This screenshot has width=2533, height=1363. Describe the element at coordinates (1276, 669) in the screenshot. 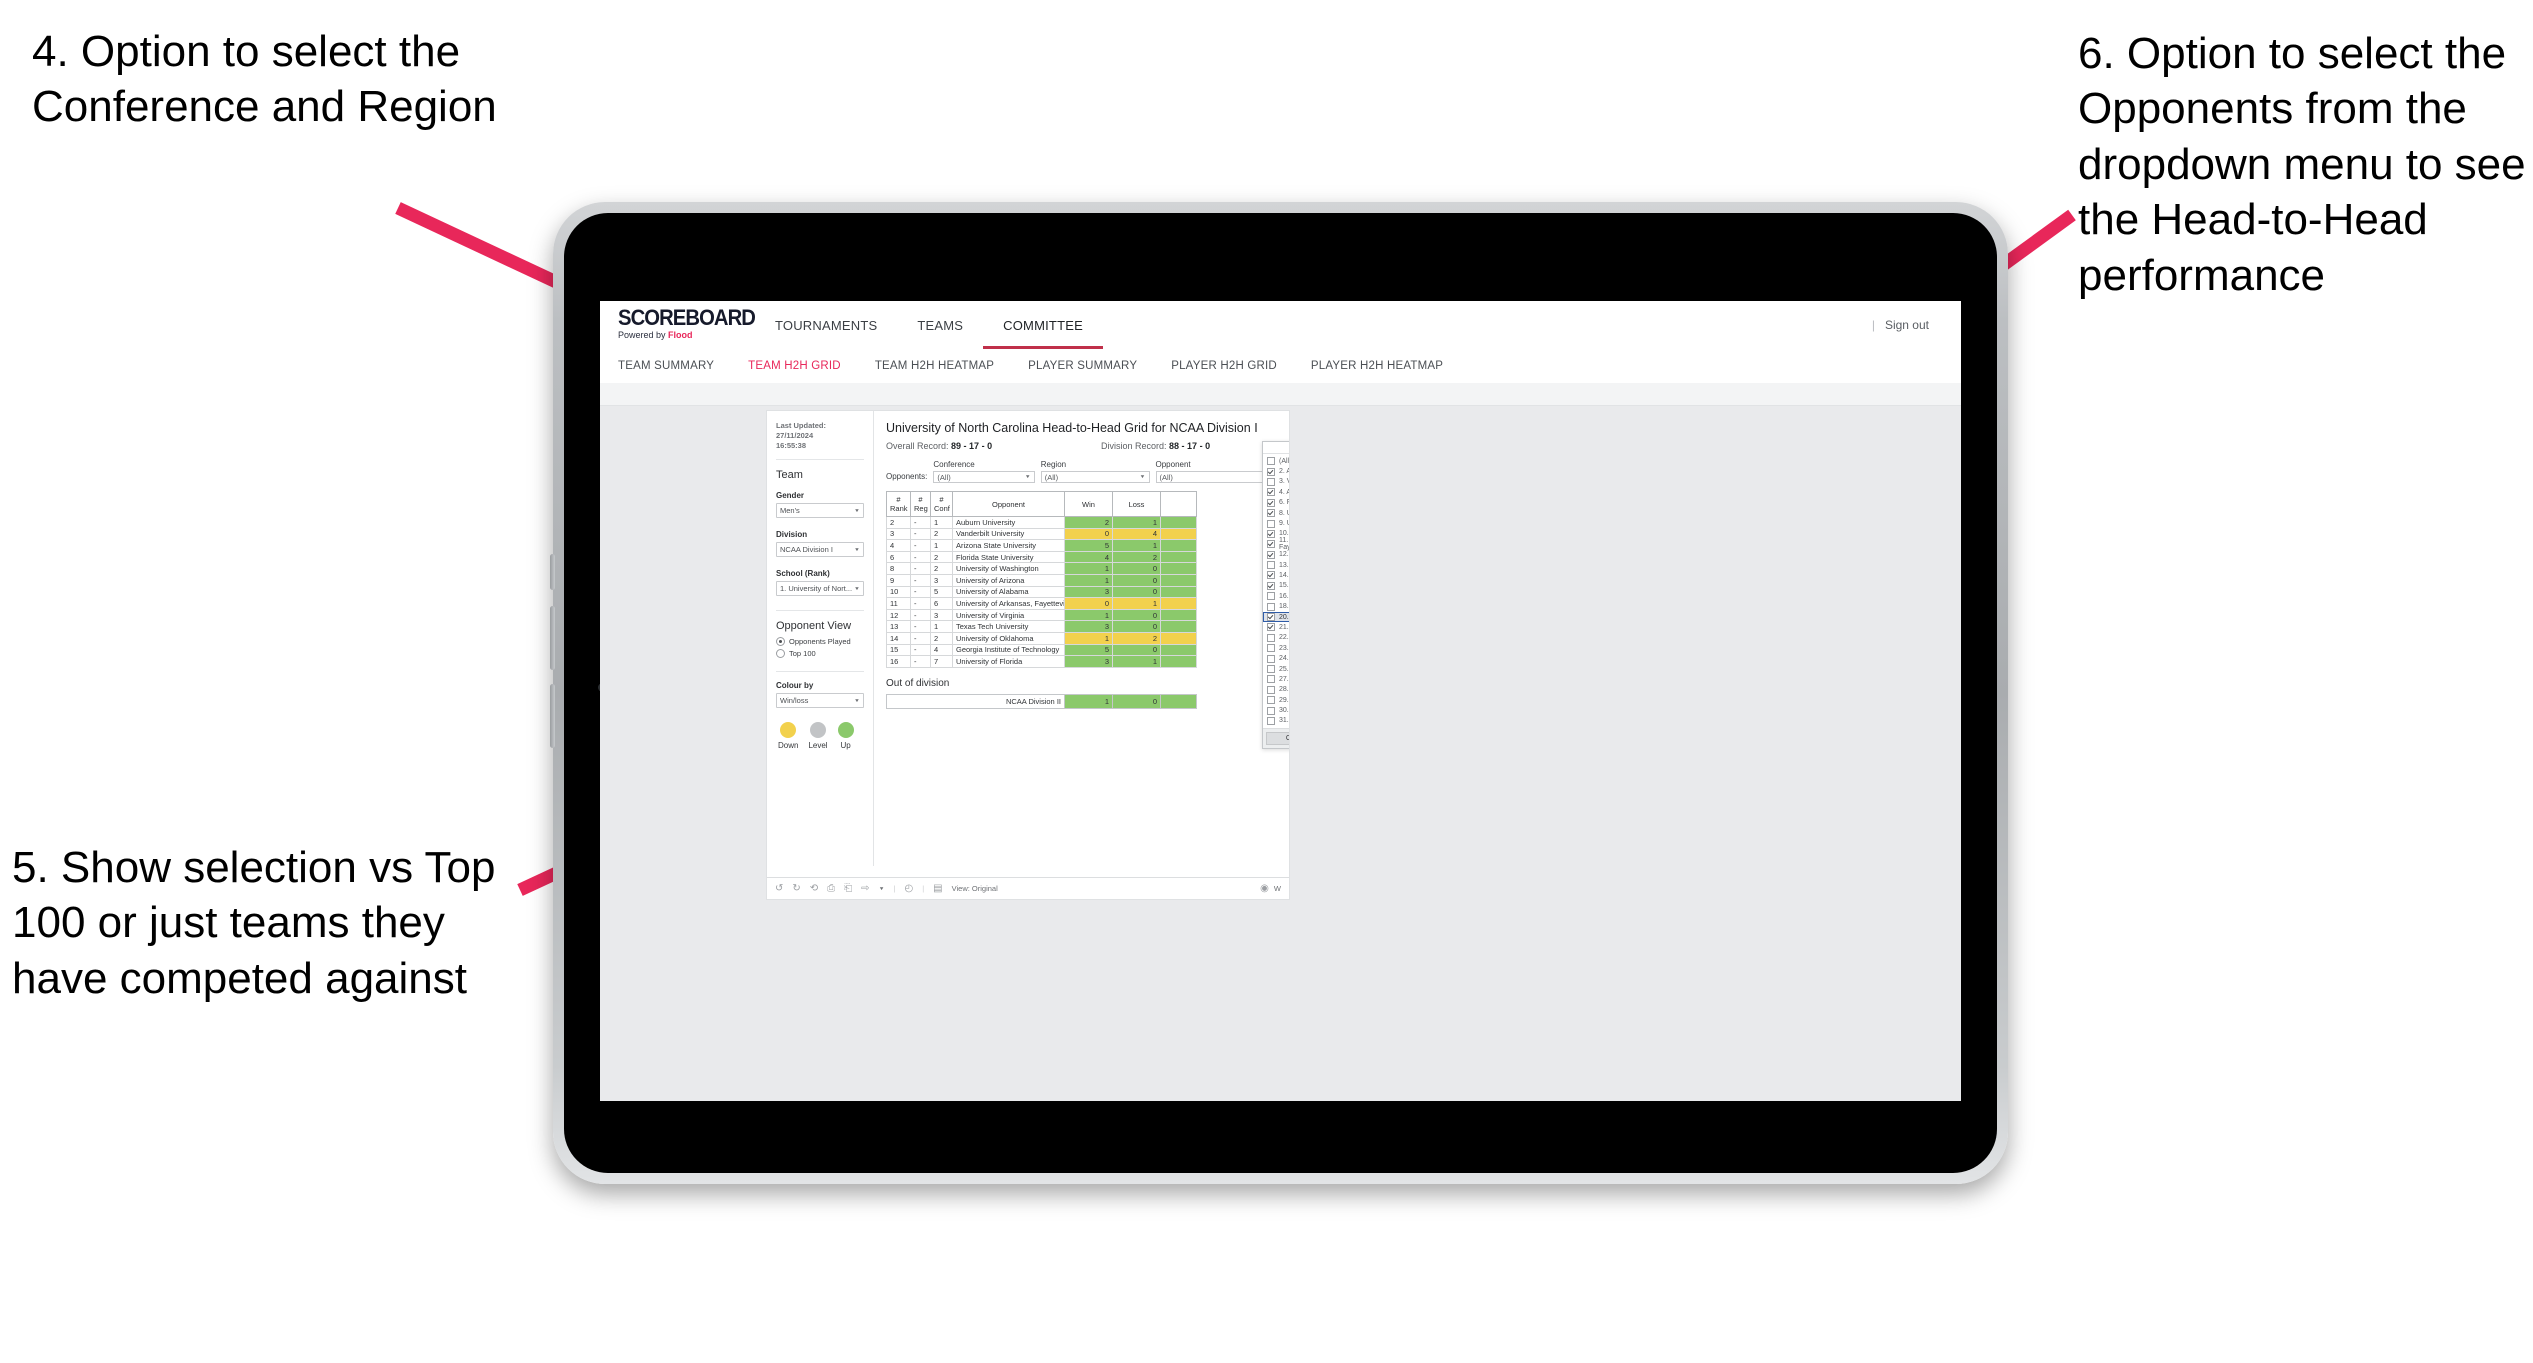

I see `opponent-option: 25. University of Oregon` at that location.